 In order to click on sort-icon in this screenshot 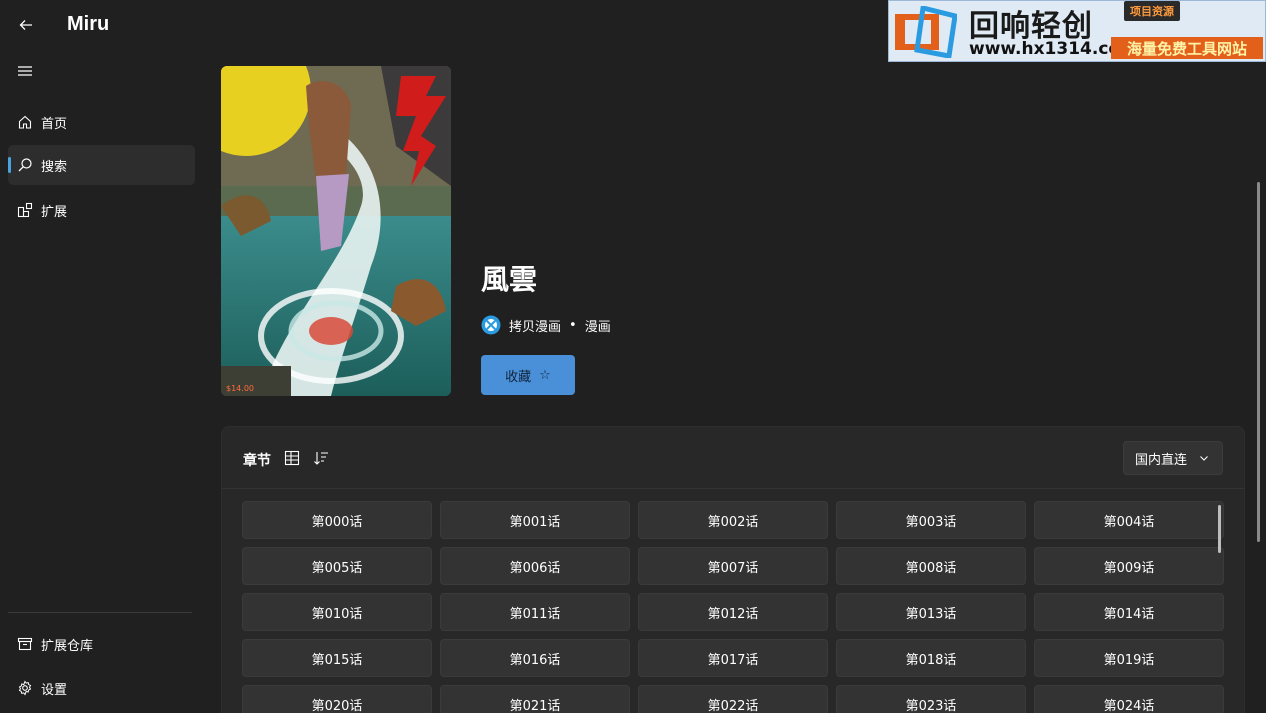, I will do `click(321, 458)`.